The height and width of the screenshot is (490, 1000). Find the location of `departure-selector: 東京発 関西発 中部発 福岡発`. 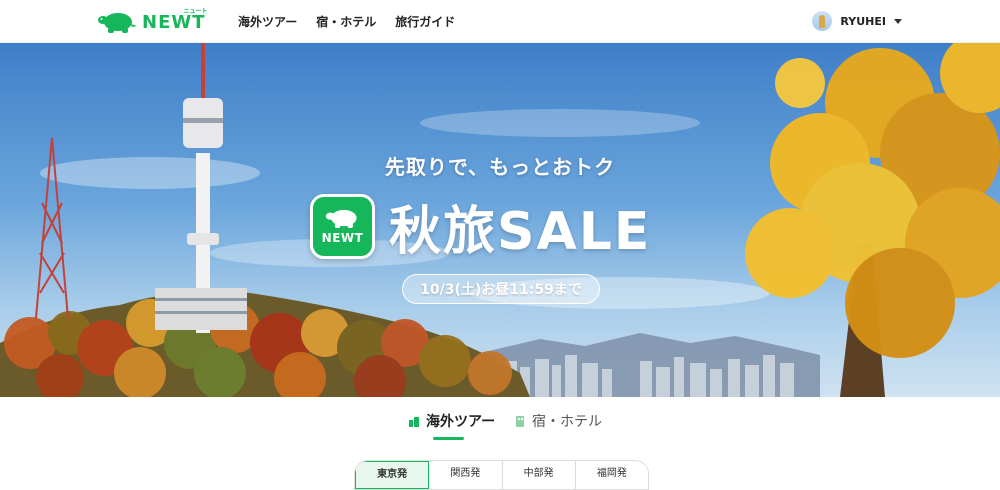

departure-selector: 東京発 関西発 中部発 福岡発 is located at coordinates (501, 475).